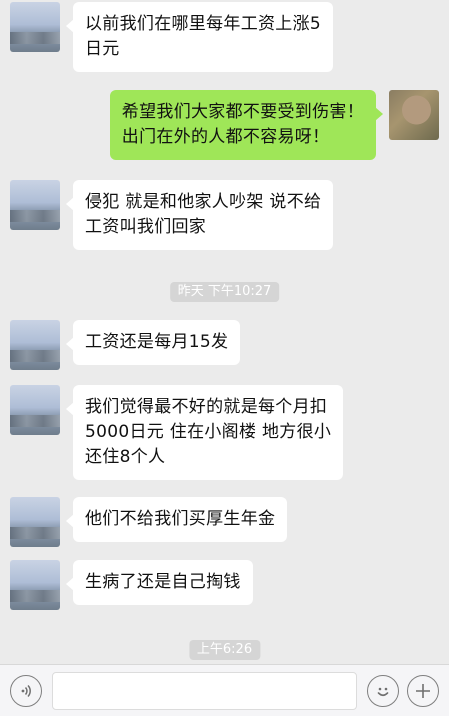 This screenshot has width=449, height=716. I want to click on timestamp: 上午6:26, so click(224, 650).